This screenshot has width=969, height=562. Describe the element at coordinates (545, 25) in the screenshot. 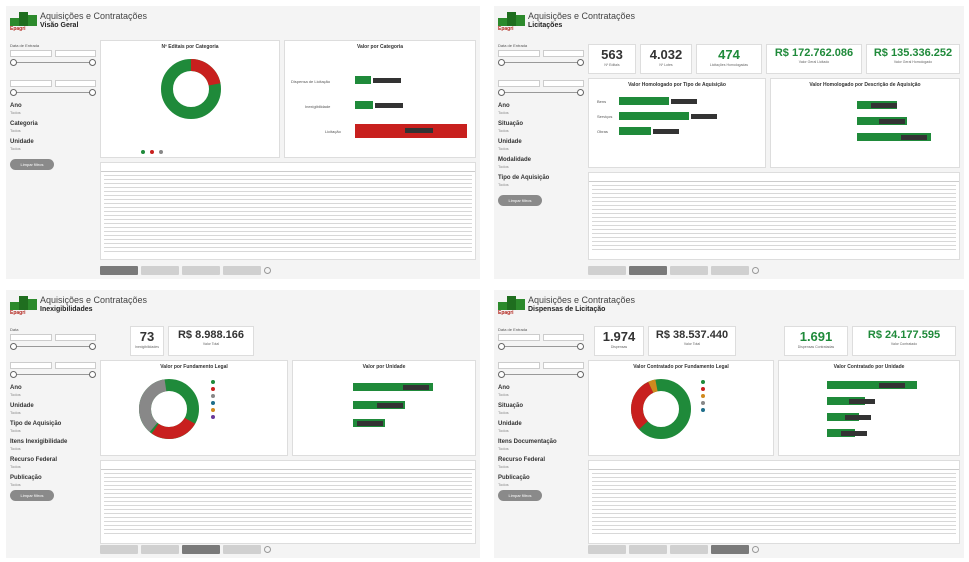

I see `page-title: Licitações` at that location.